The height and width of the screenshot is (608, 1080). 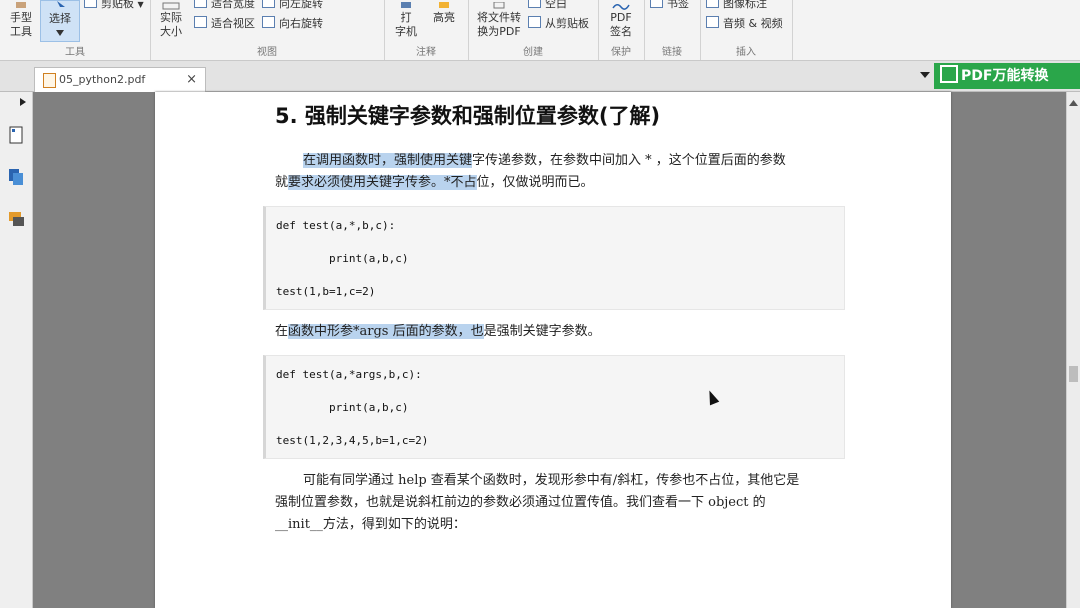 What do you see at coordinates (61, 6) in the screenshot?
I see `select-cursor-icon` at bounding box center [61, 6].